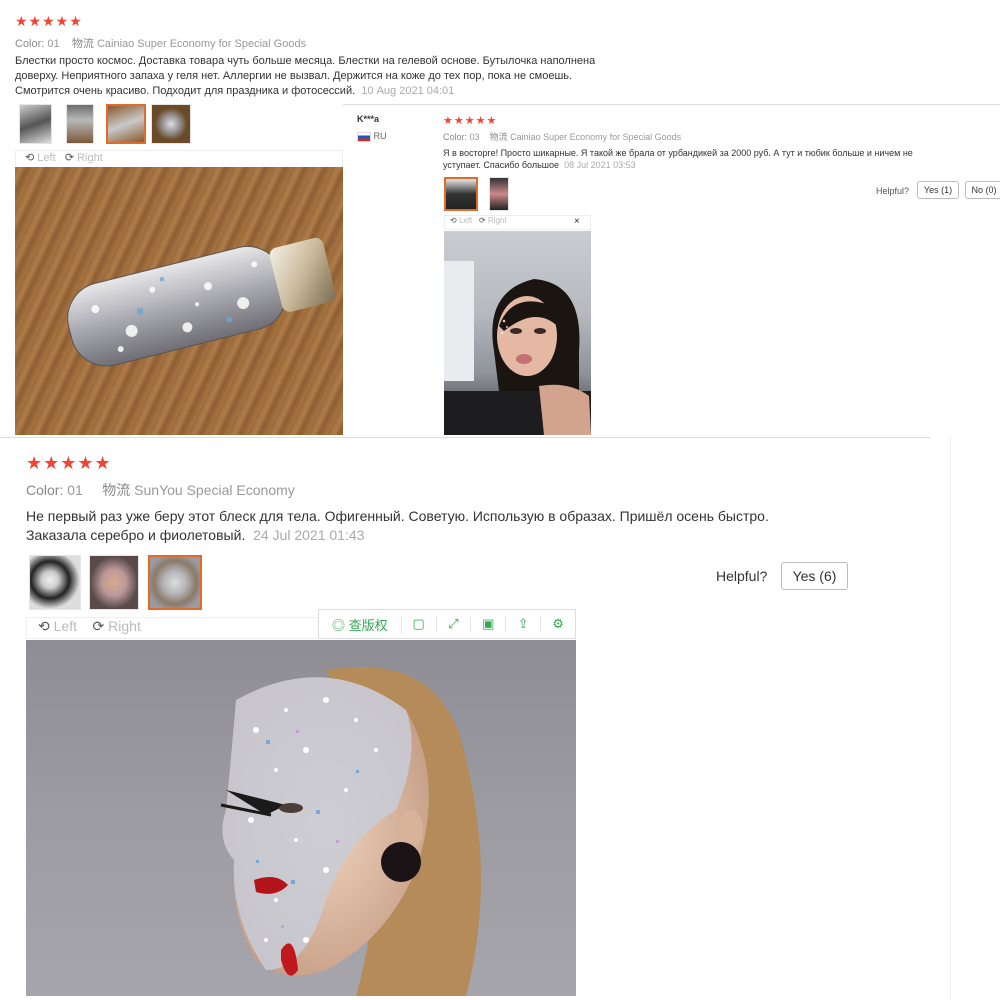 This screenshot has width=1000, height=1000. What do you see at coordinates (309, 535) in the screenshot?
I see `review-date: 24 Jul 2021 01:43` at bounding box center [309, 535].